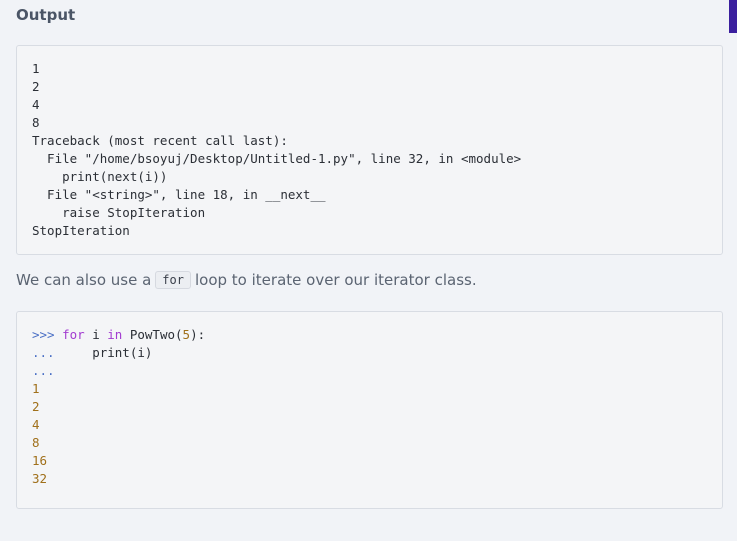 The image size is (737, 541). Describe the element at coordinates (36, 406) in the screenshot. I see `repl-result: 2` at that location.